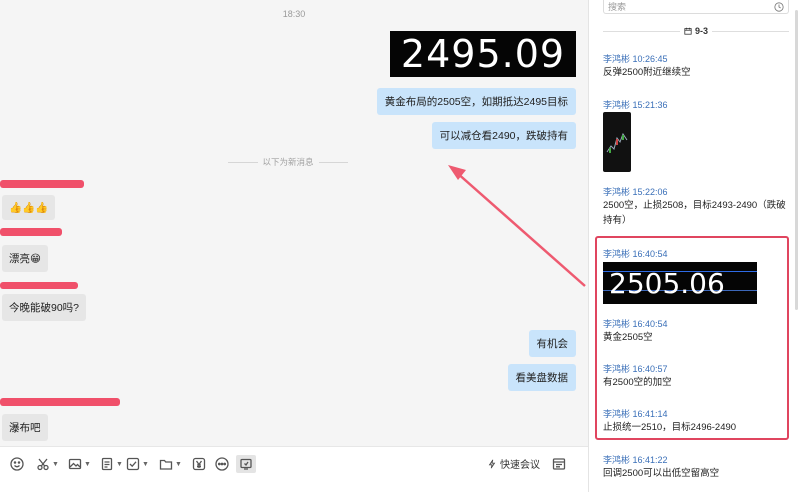 The image size is (800, 492). Describe the element at coordinates (696, 337) in the screenshot. I see `history-message: 黄金2505空` at that location.